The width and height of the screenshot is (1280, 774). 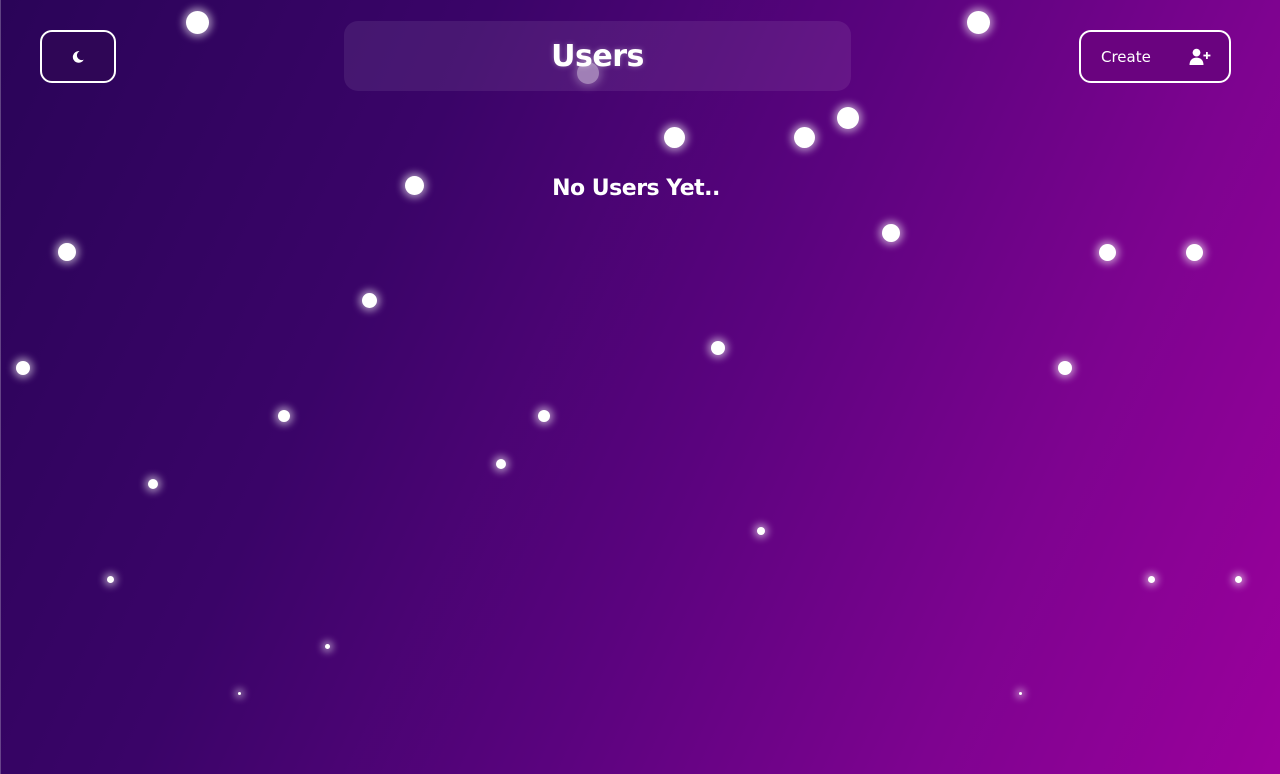 What do you see at coordinates (636, 188) in the screenshot?
I see `empty-users-message: No Users Yet..` at bounding box center [636, 188].